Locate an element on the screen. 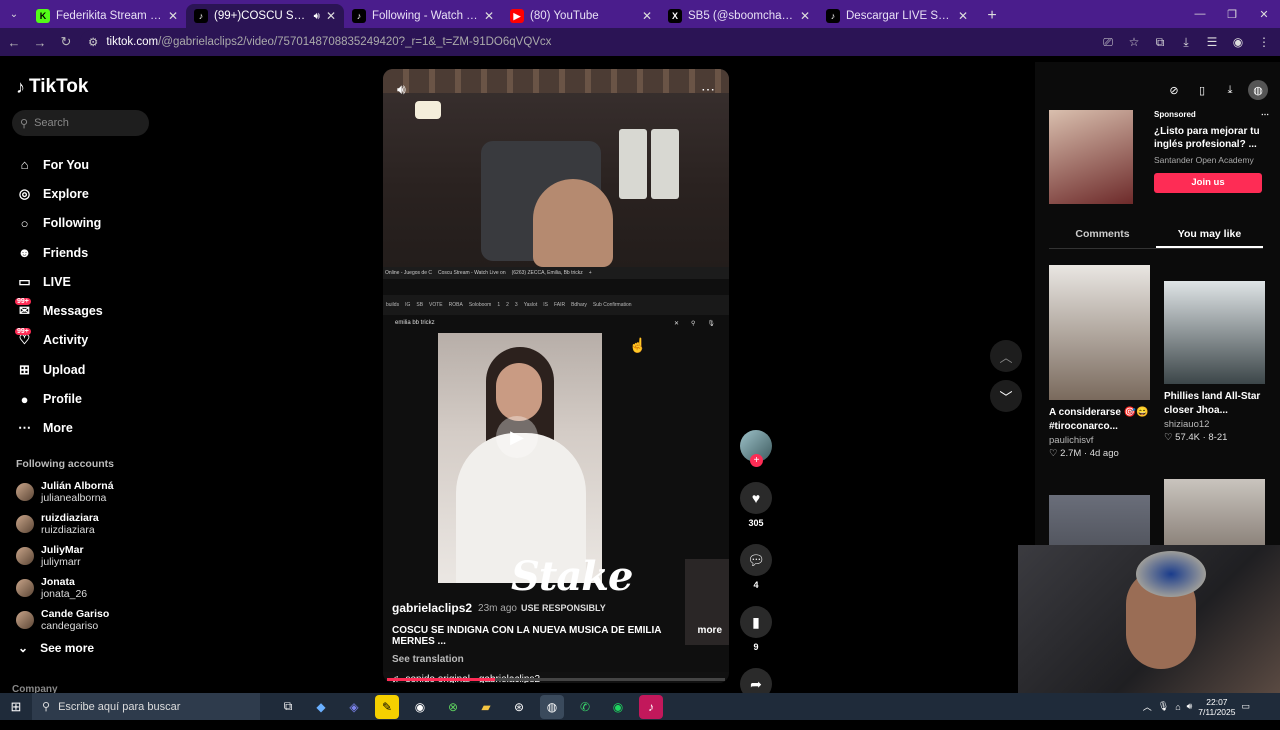 This screenshot has width=1280, height=730. sidebar-item-following: ○ Following is located at coordinates (59, 223).